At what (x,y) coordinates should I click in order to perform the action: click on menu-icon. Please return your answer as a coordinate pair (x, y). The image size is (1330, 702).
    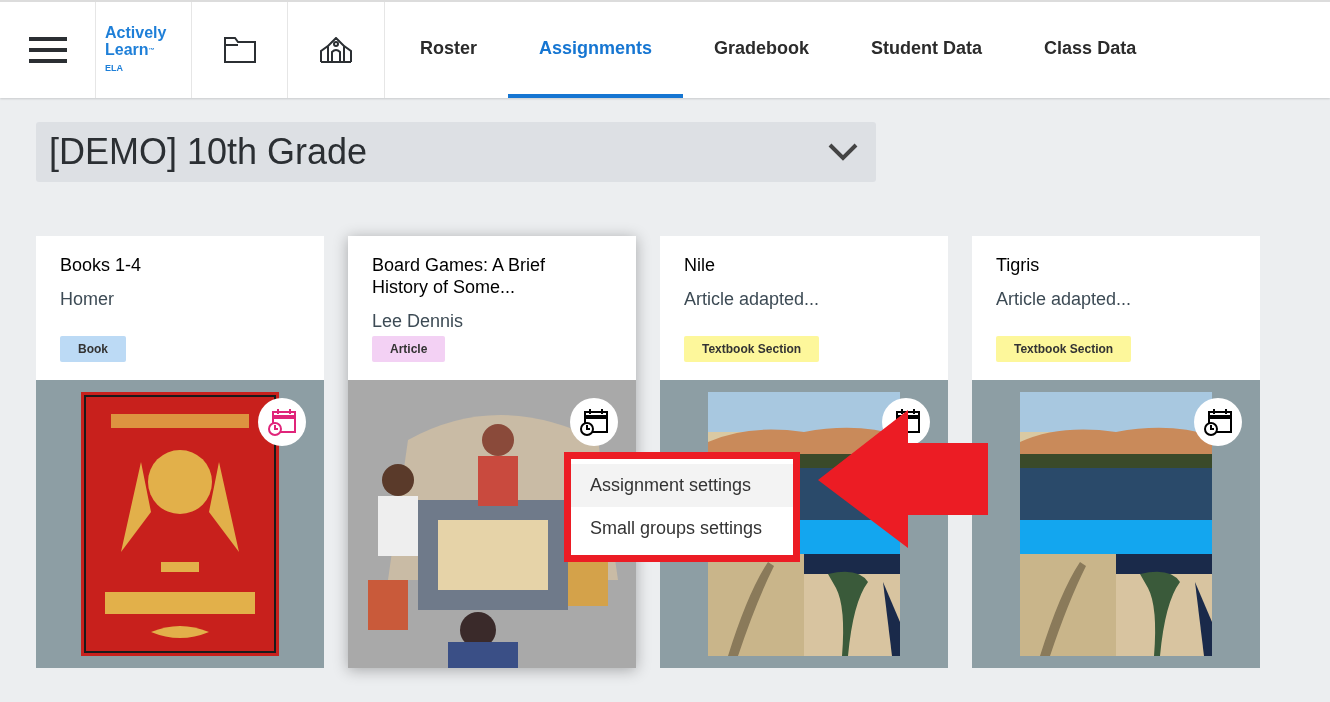
    Looking at the image, I should click on (47, 50).